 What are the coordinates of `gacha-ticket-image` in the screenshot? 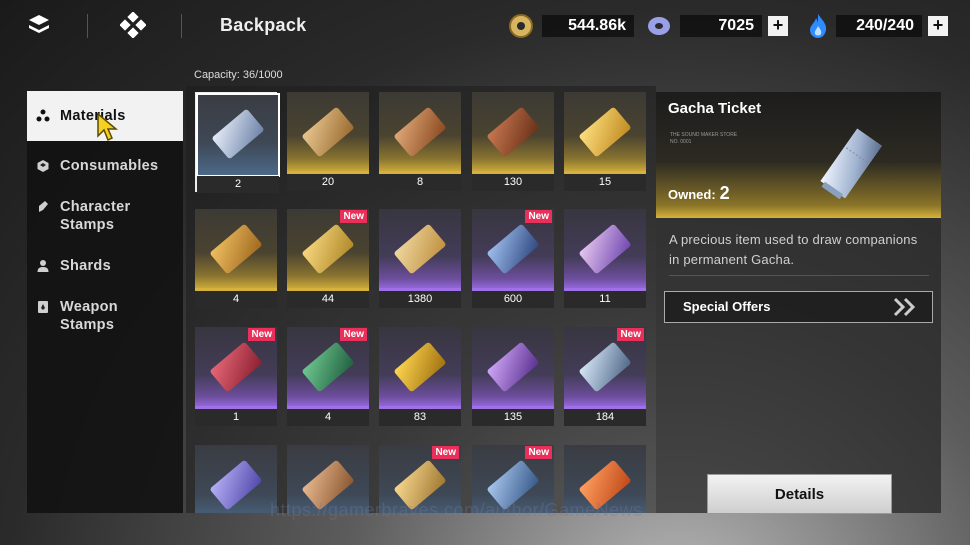 It's located at (851, 164).